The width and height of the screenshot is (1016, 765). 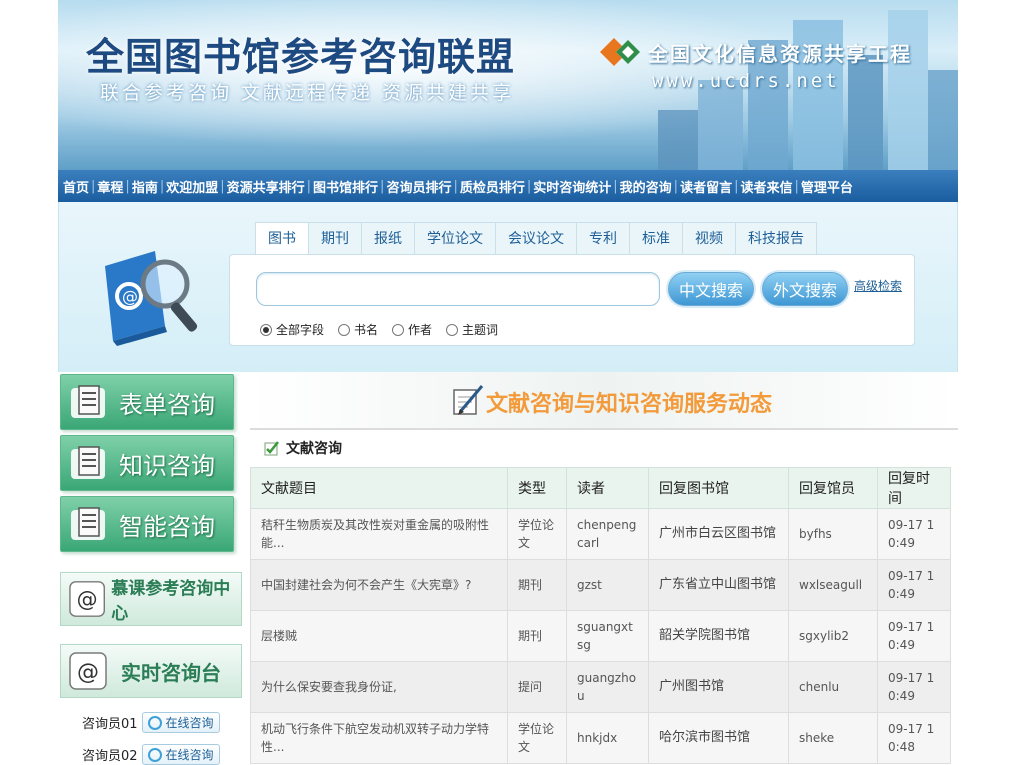 I want to click on search-field-radio: 主题词, so click(x=472, y=329).